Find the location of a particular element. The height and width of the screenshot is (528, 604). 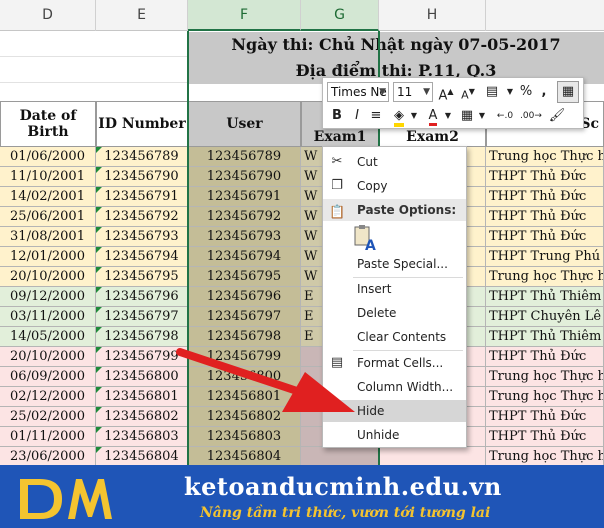

cell-id-number: 123456798 is located at coordinates (142, 337).